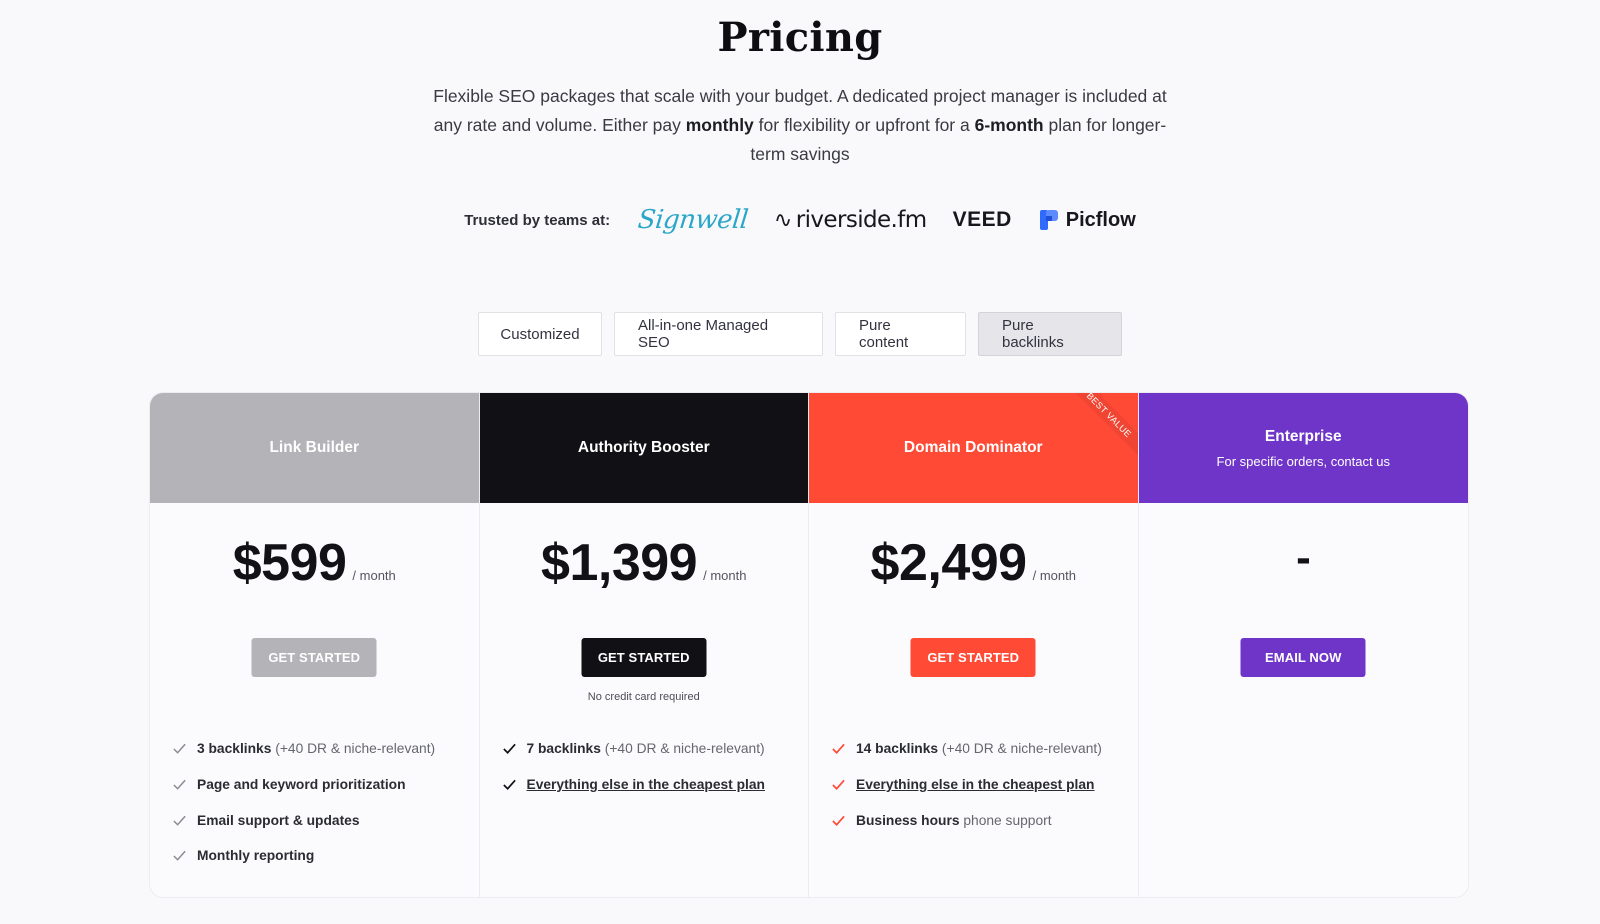 The image size is (1600, 924). Describe the element at coordinates (1303, 461) in the screenshot. I see `plan-subtitle: For specific orders, contact us` at that location.